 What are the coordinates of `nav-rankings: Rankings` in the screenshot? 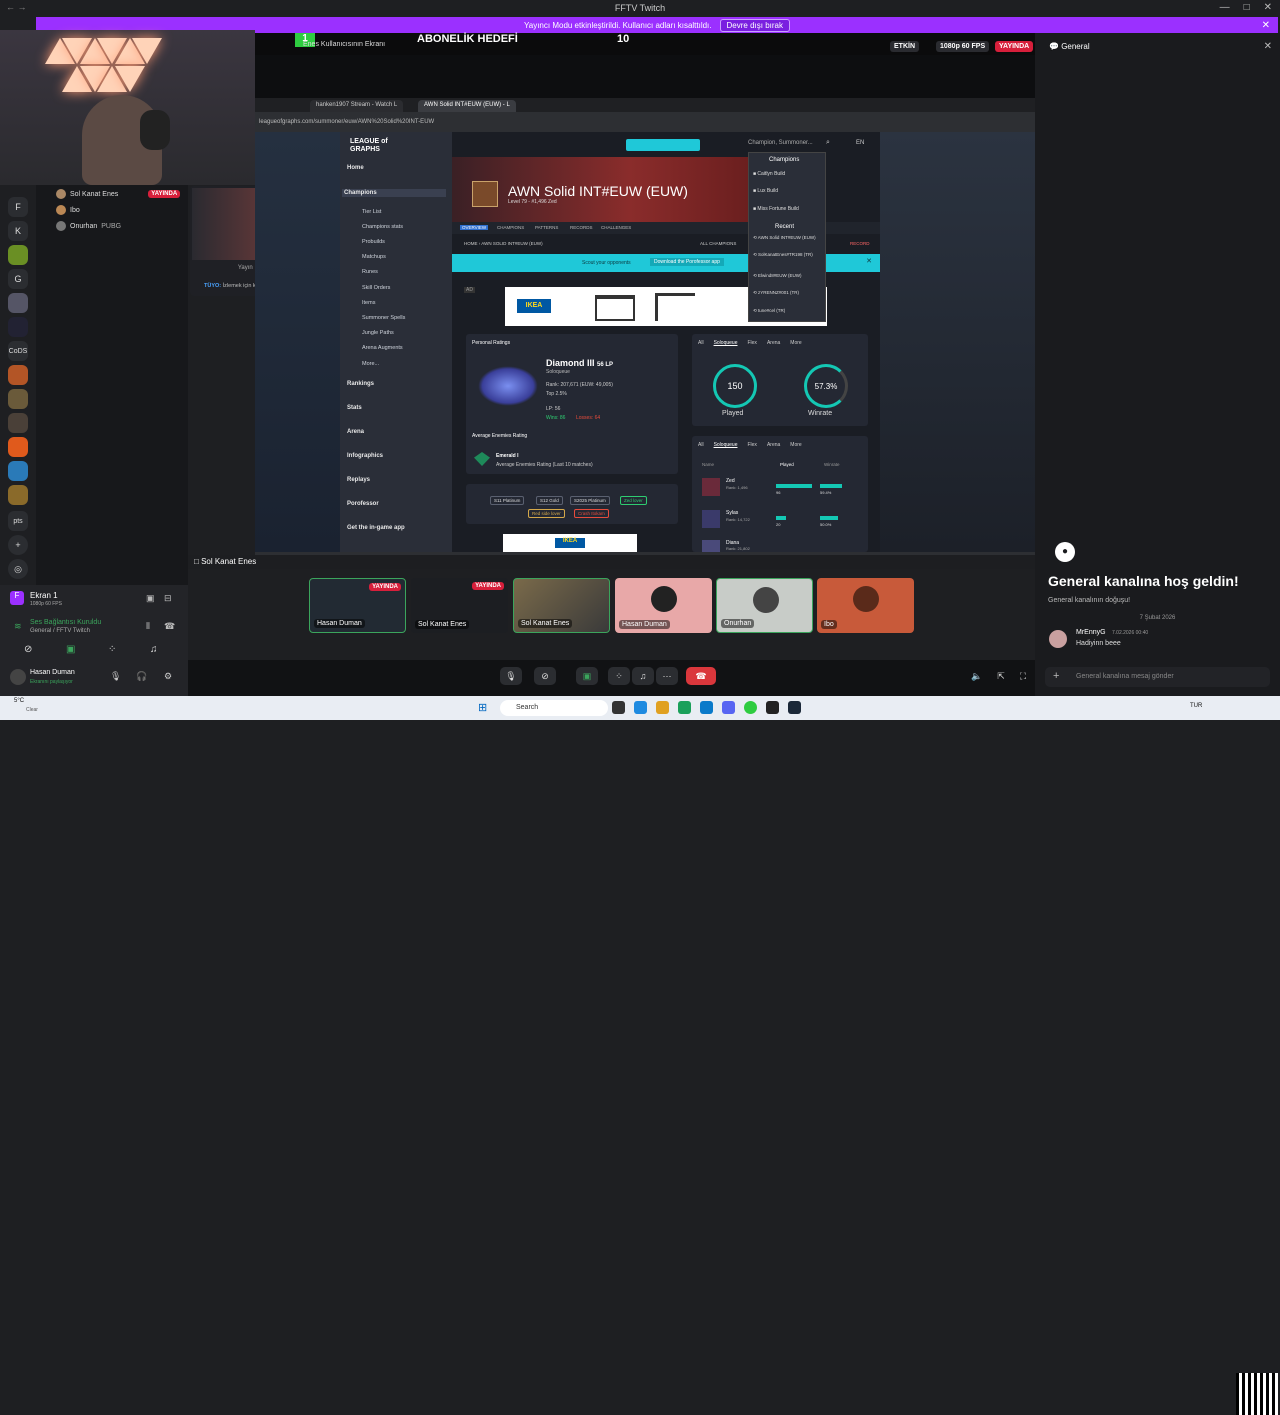 It's located at (360, 384).